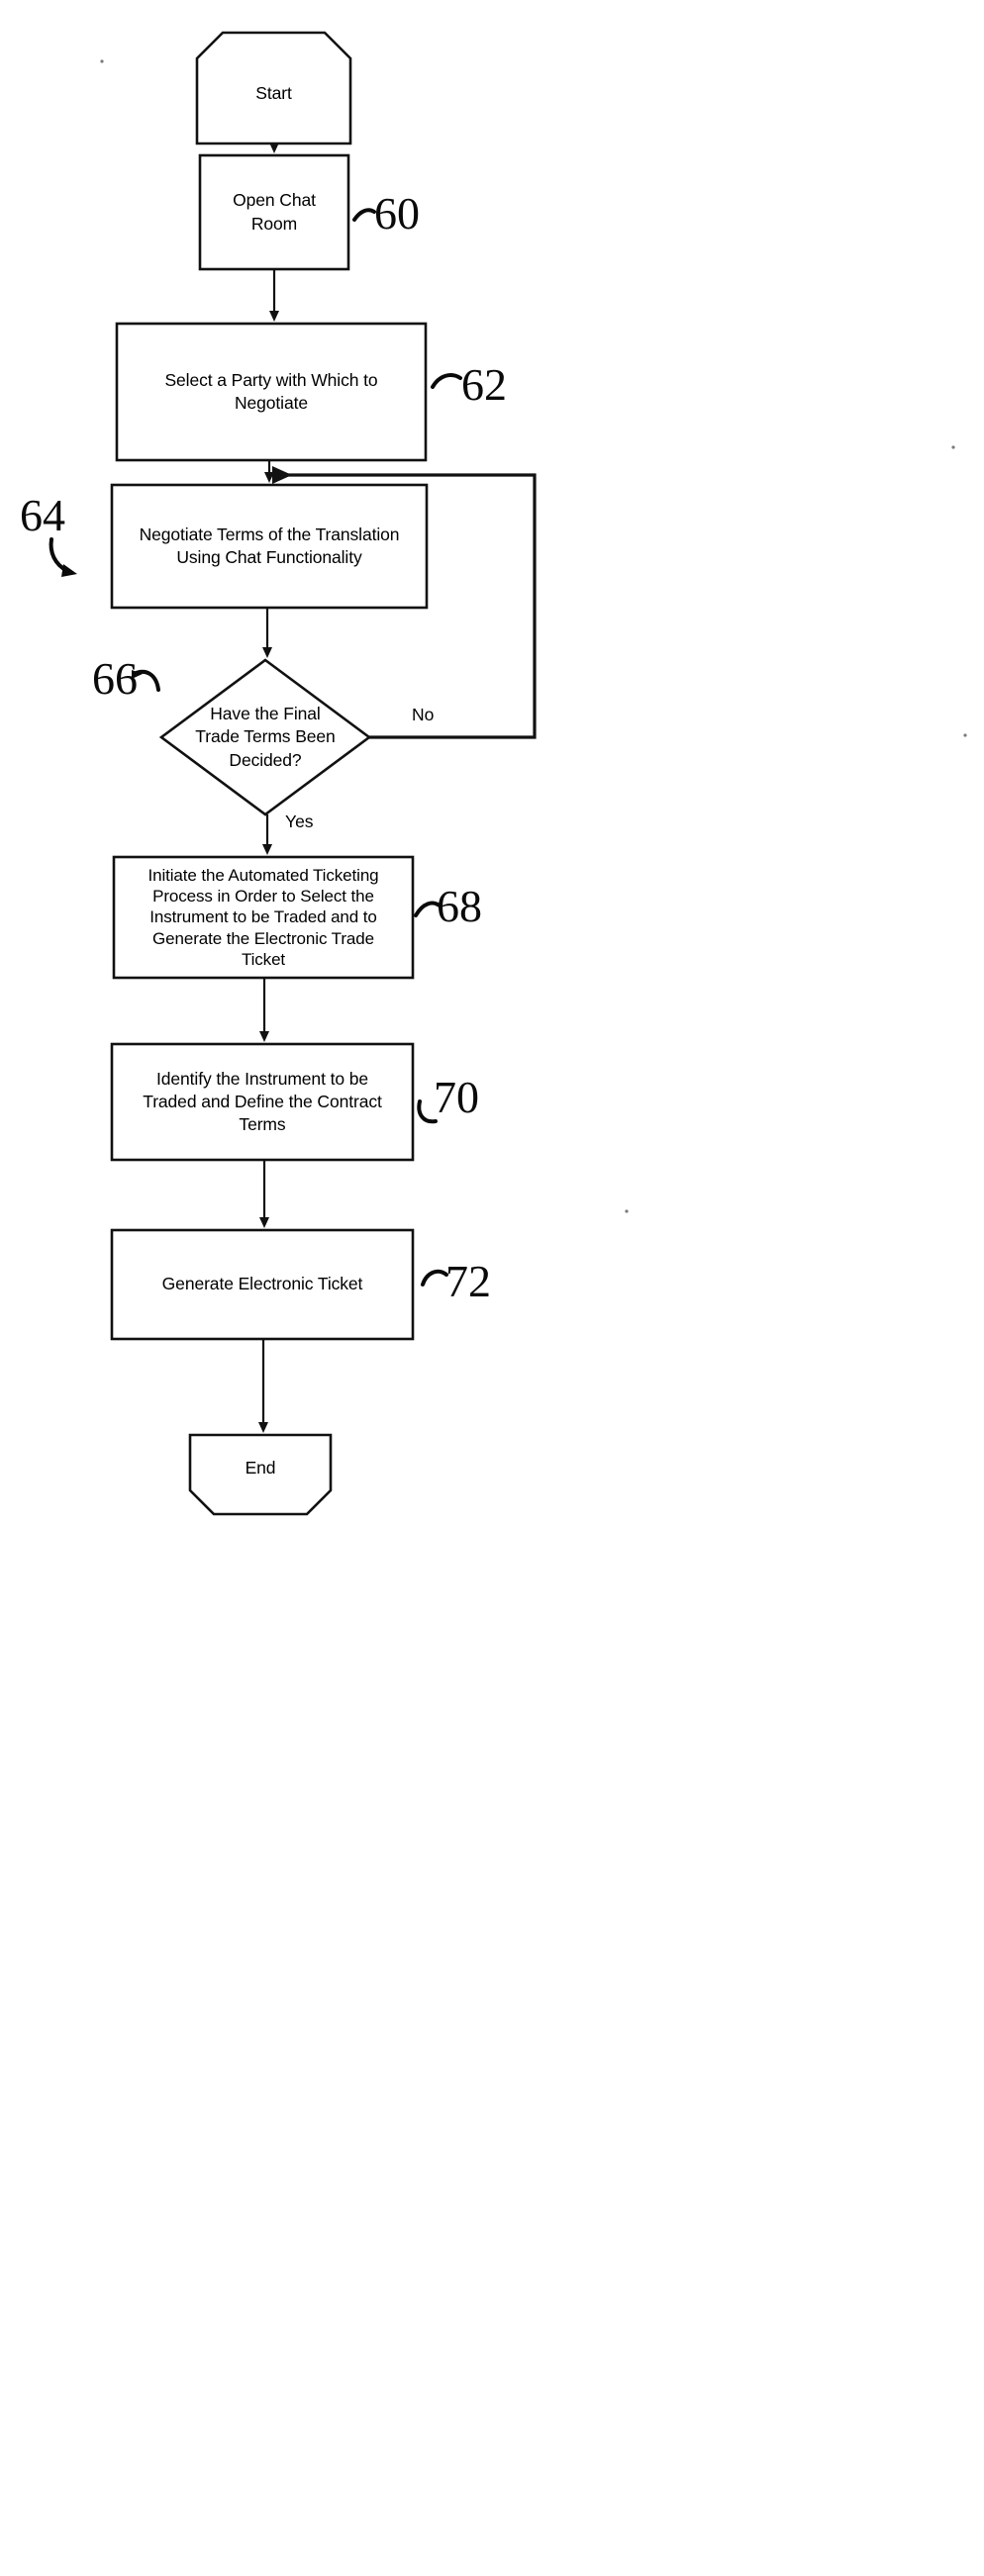  I want to click on node-label-generate: Generate Electronic Ticket, so click(262, 1284).